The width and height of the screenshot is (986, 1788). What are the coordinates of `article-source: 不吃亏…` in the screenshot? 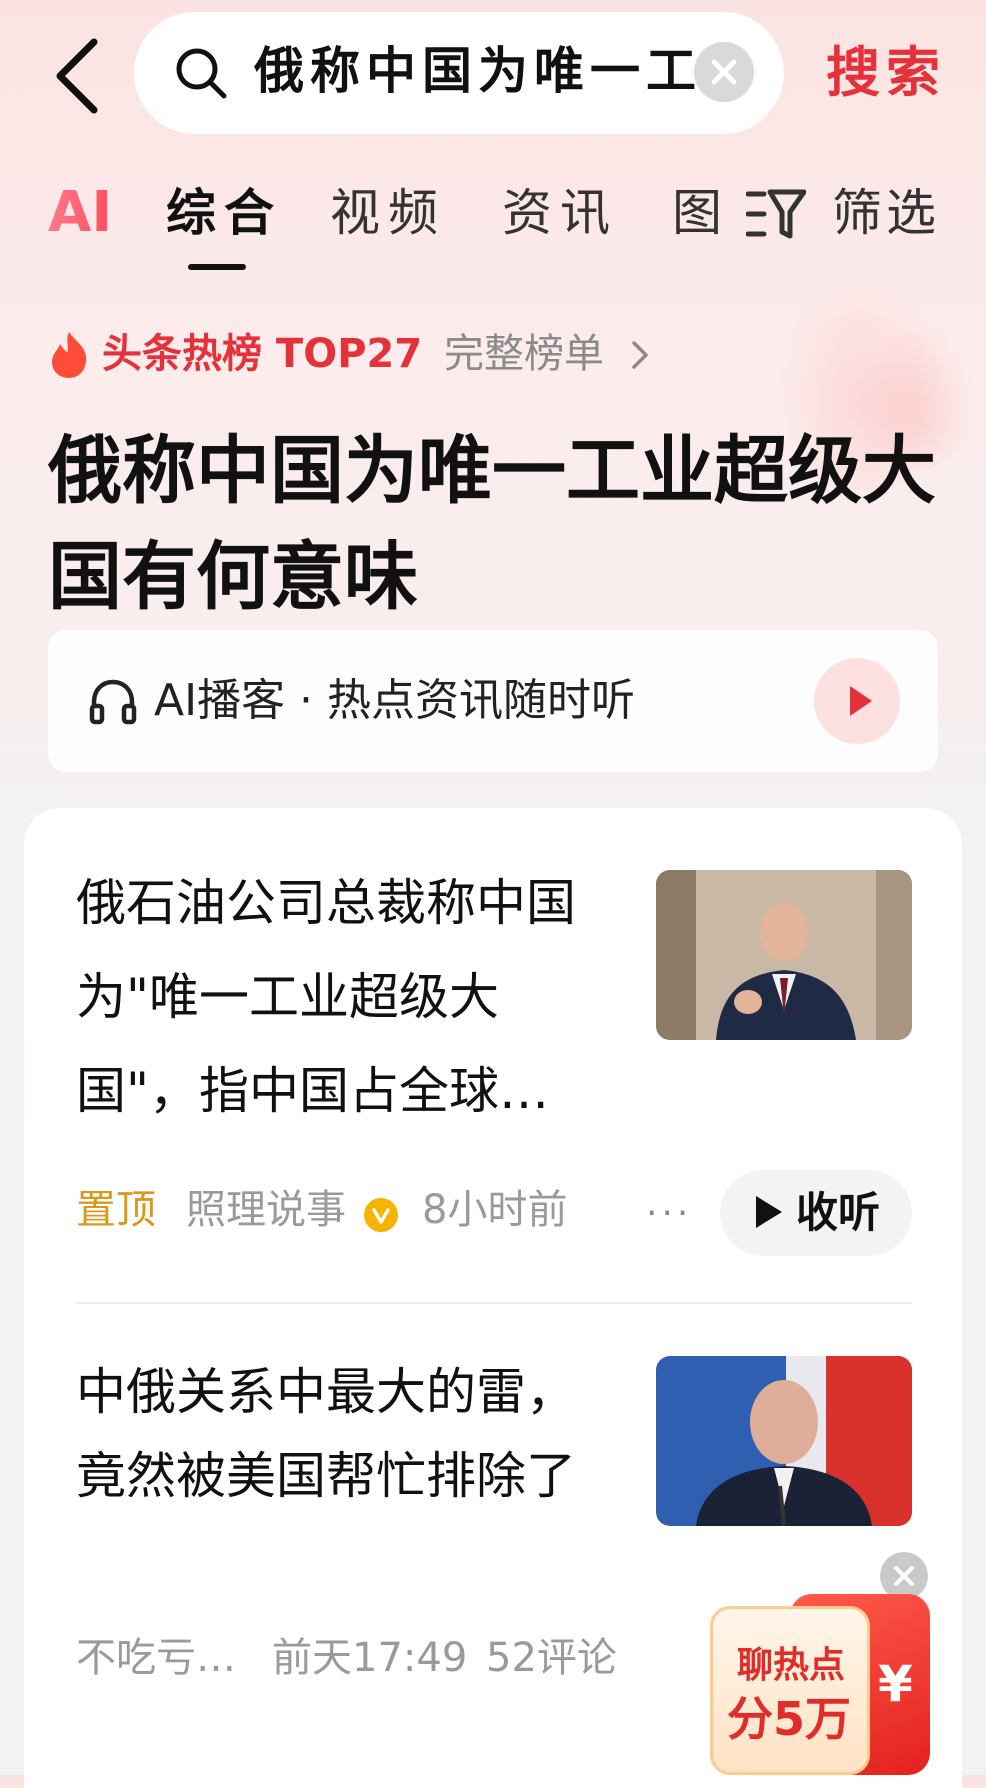 It's located at (156, 1658).